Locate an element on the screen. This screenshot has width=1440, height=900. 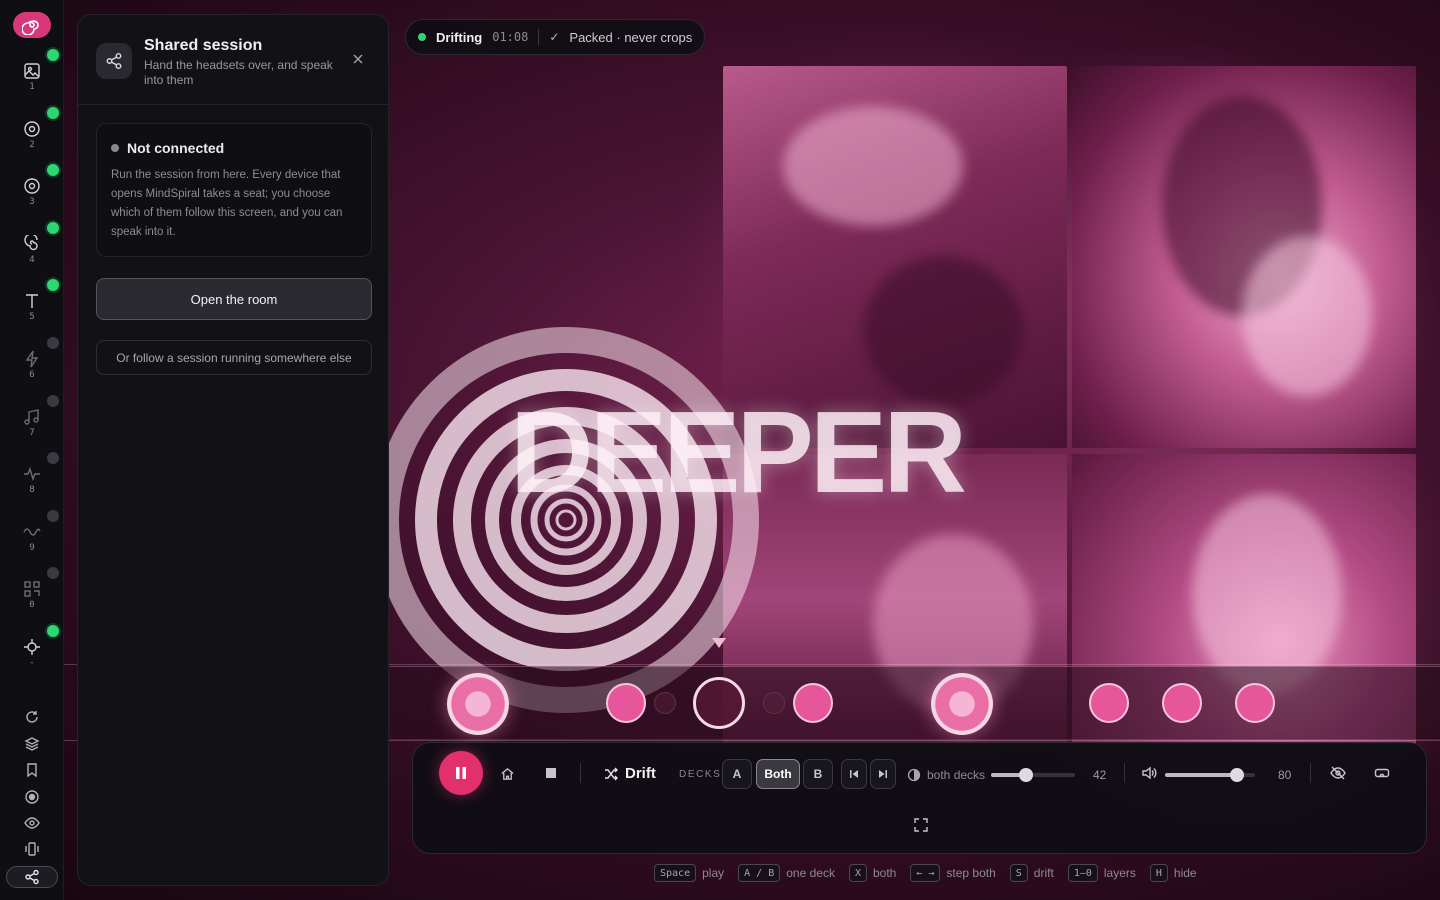
rail-item-3: 3 is located at coordinates (32, 194).